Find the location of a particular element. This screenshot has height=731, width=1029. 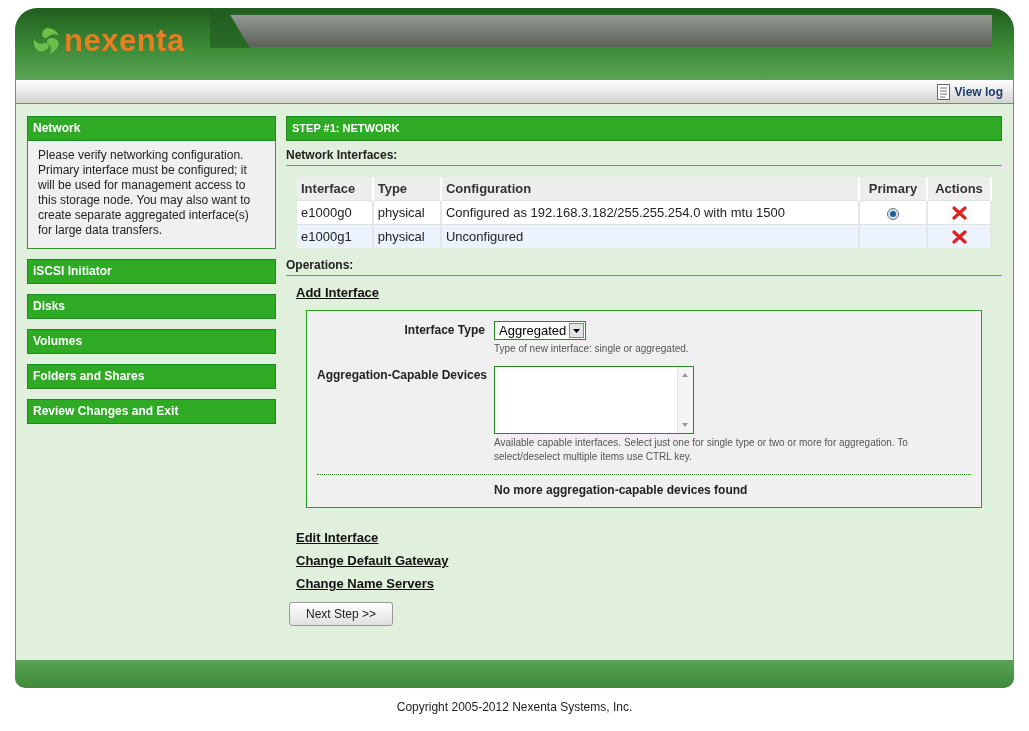

operation-link: Edit Interface is located at coordinates (337, 537).